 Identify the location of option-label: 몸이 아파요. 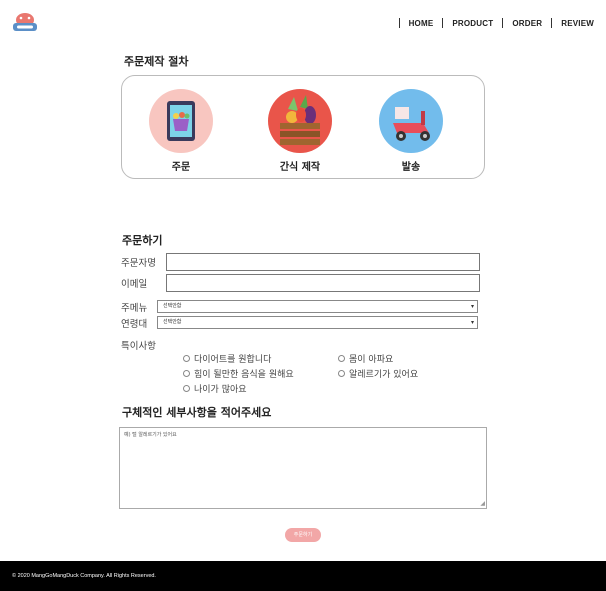
(371, 360).